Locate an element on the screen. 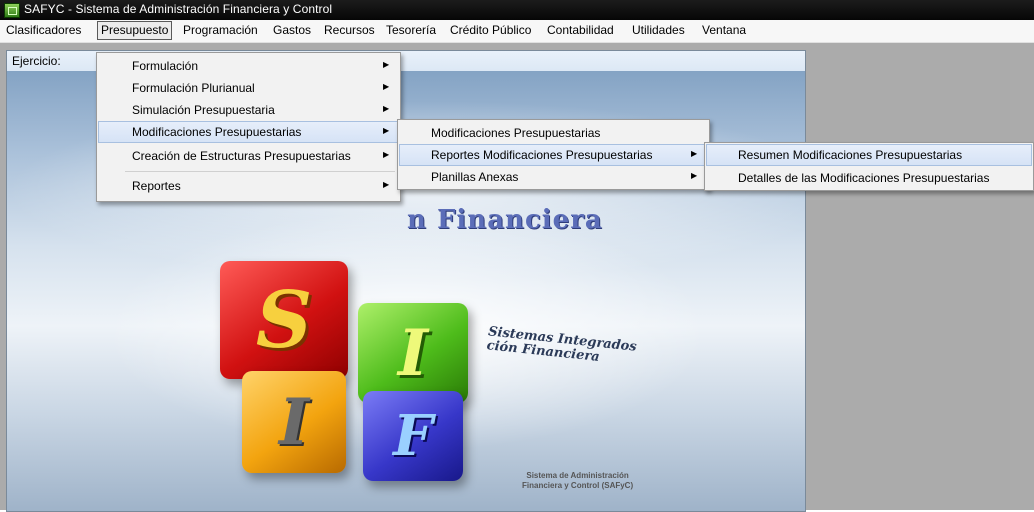  cube-blue: F is located at coordinates (413, 436).